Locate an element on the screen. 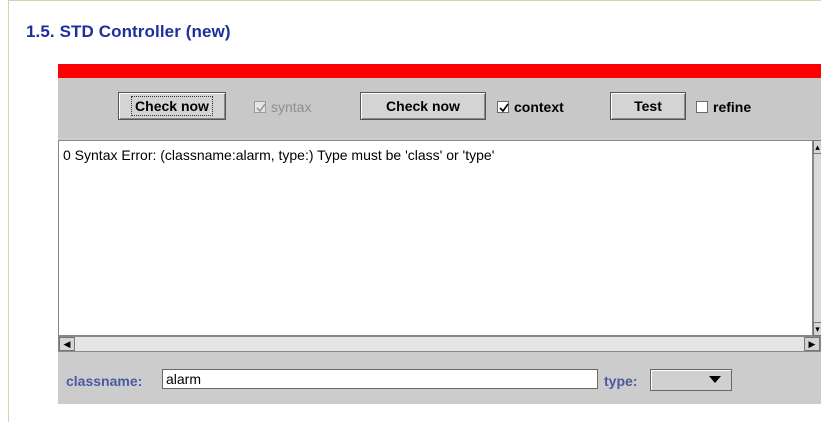  classname-label: classname: is located at coordinates (104, 381).